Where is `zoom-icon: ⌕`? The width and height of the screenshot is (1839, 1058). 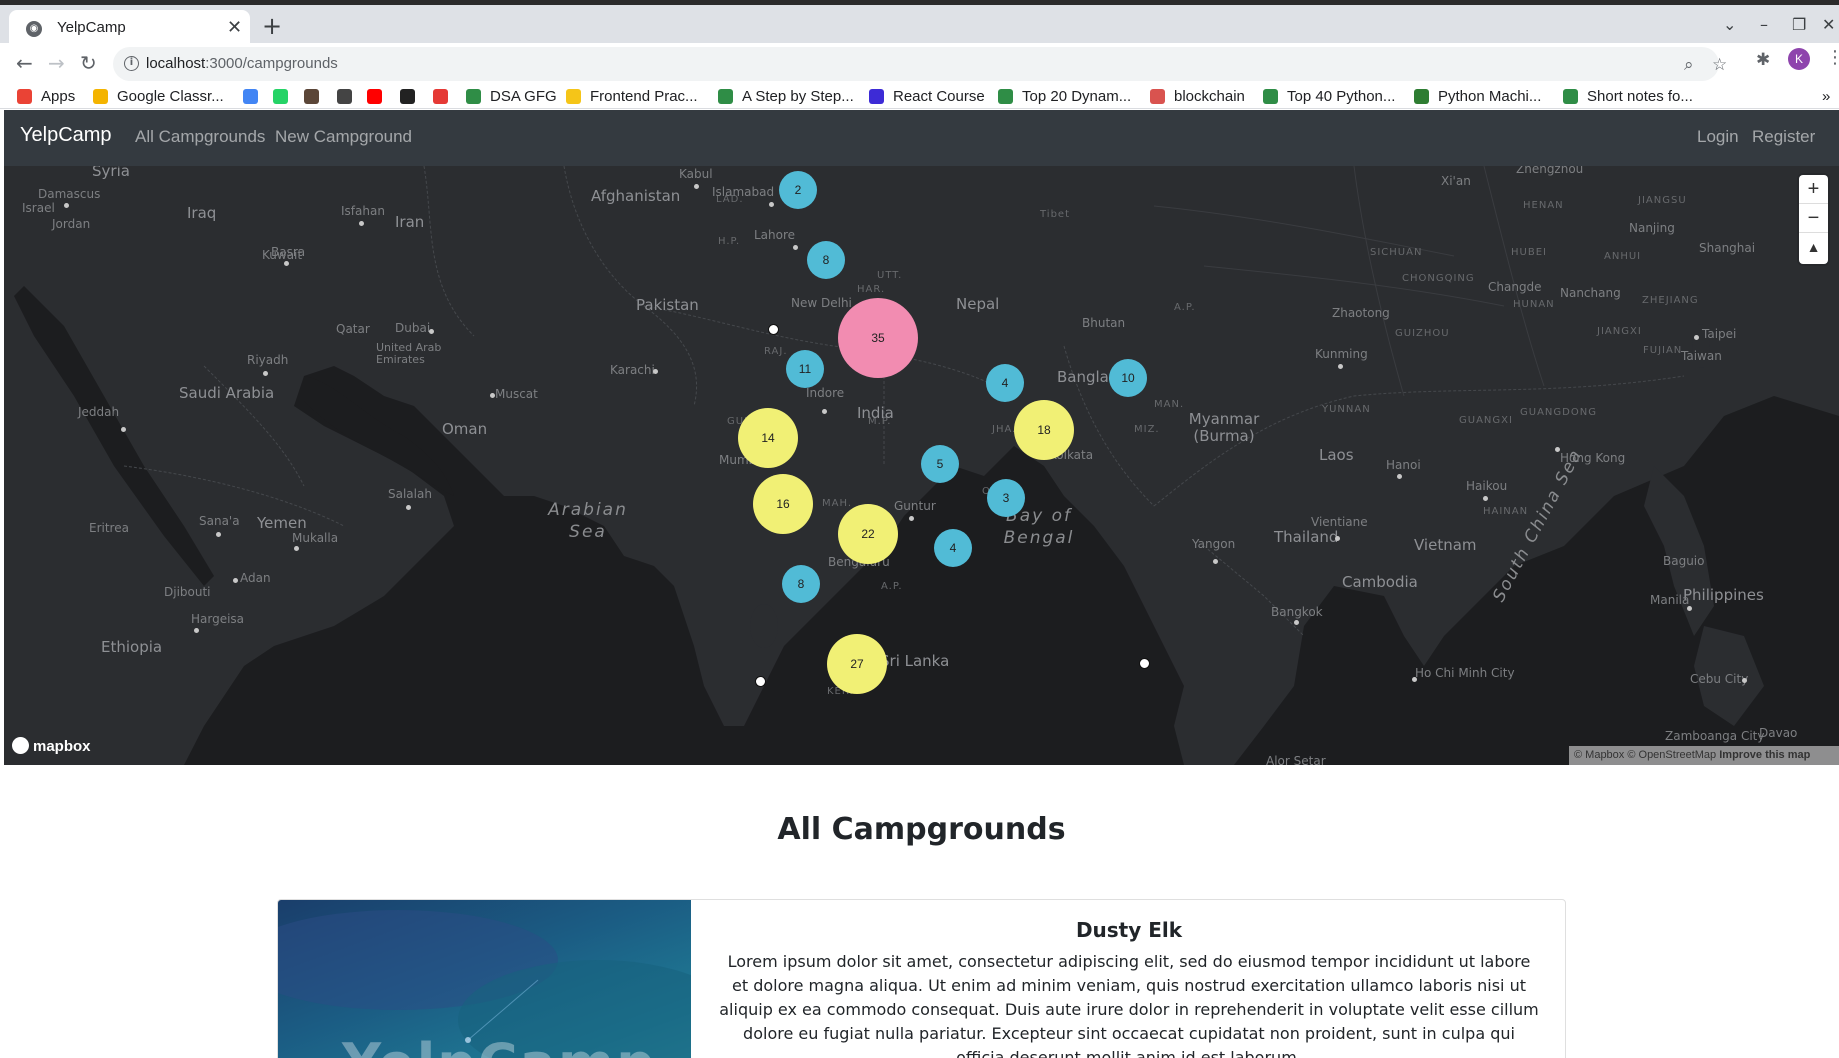
zoom-icon: ⌕ is located at coordinates (1689, 65).